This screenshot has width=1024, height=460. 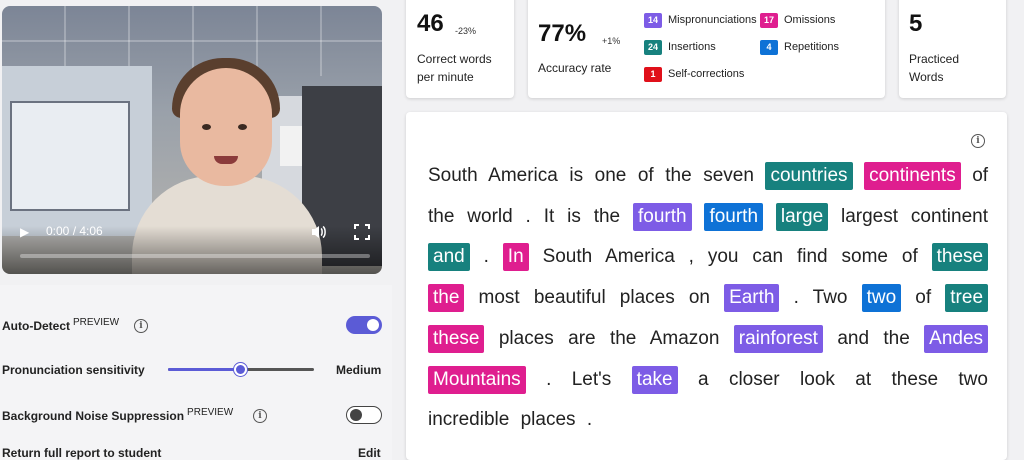 I want to click on sensitivity-slider, so click(x=241, y=369).